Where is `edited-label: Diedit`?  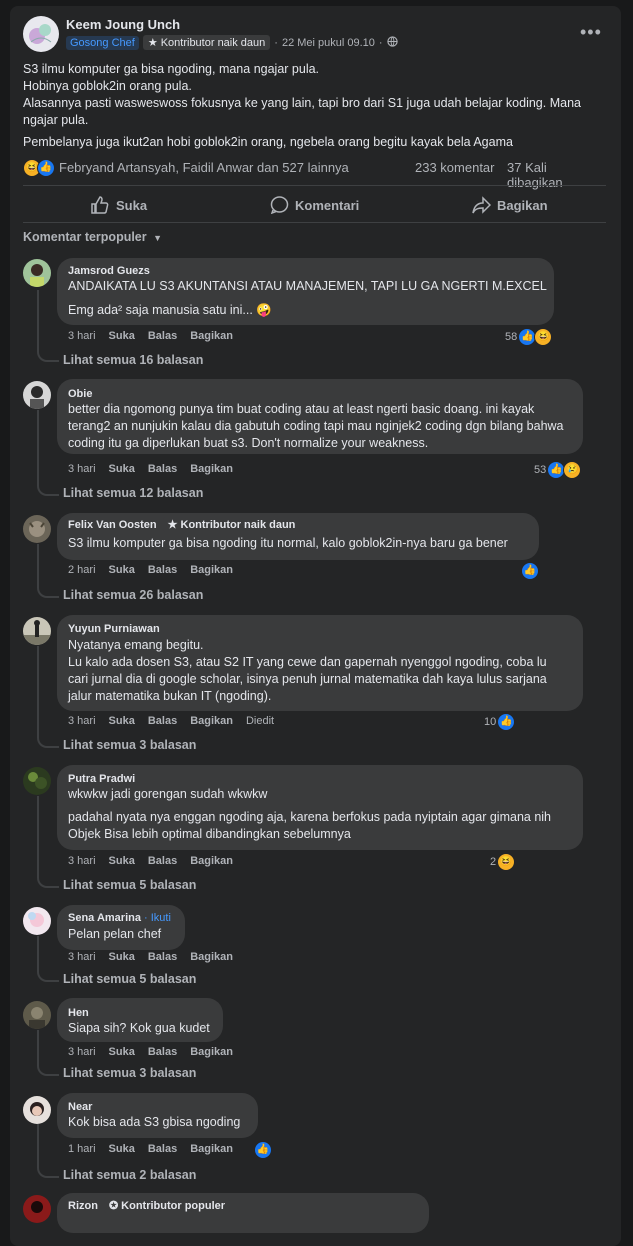
edited-label: Diedit is located at coordinates (260, 721).